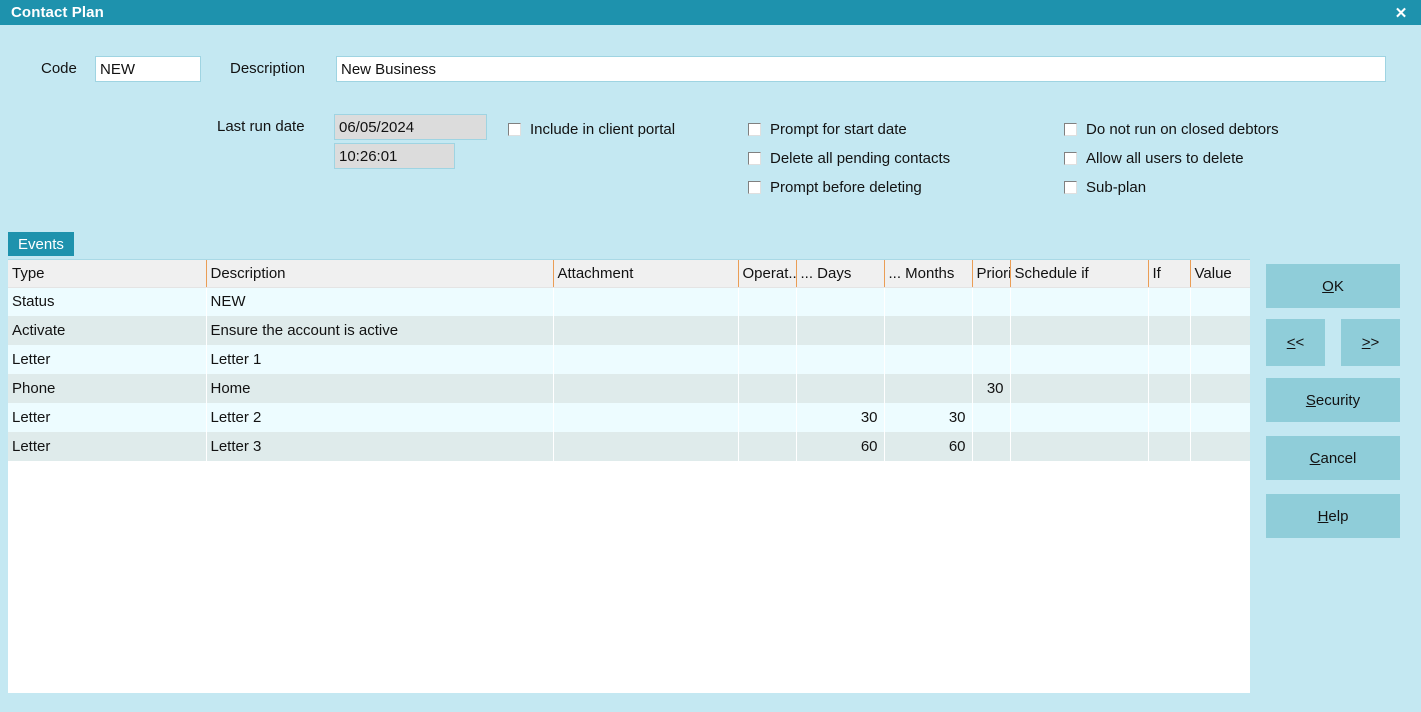  What do you see at coordinates (1333, 286) in the screenshot?
I see `ok-button: OK` at bounding box center [1333, 286].